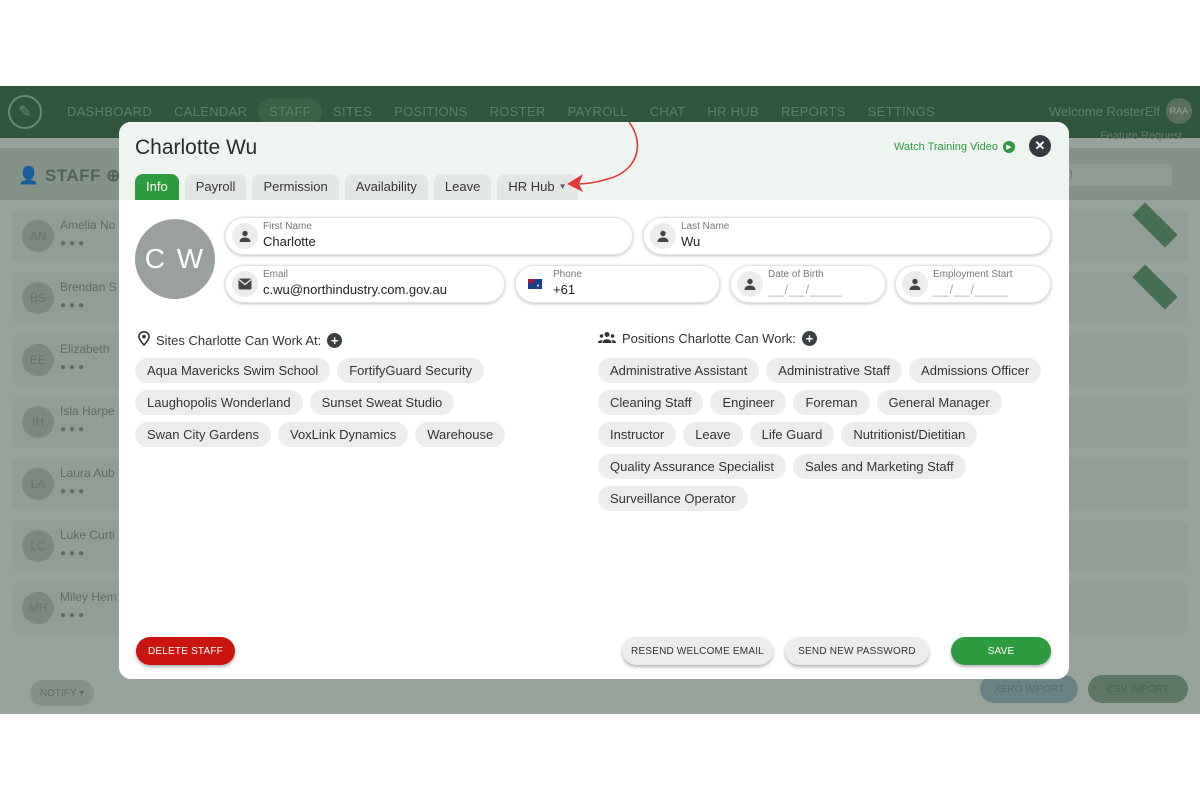  Describe the element at coordinates (748, 402) in the screenshot. I see `position-chip: Engineer` at that location.